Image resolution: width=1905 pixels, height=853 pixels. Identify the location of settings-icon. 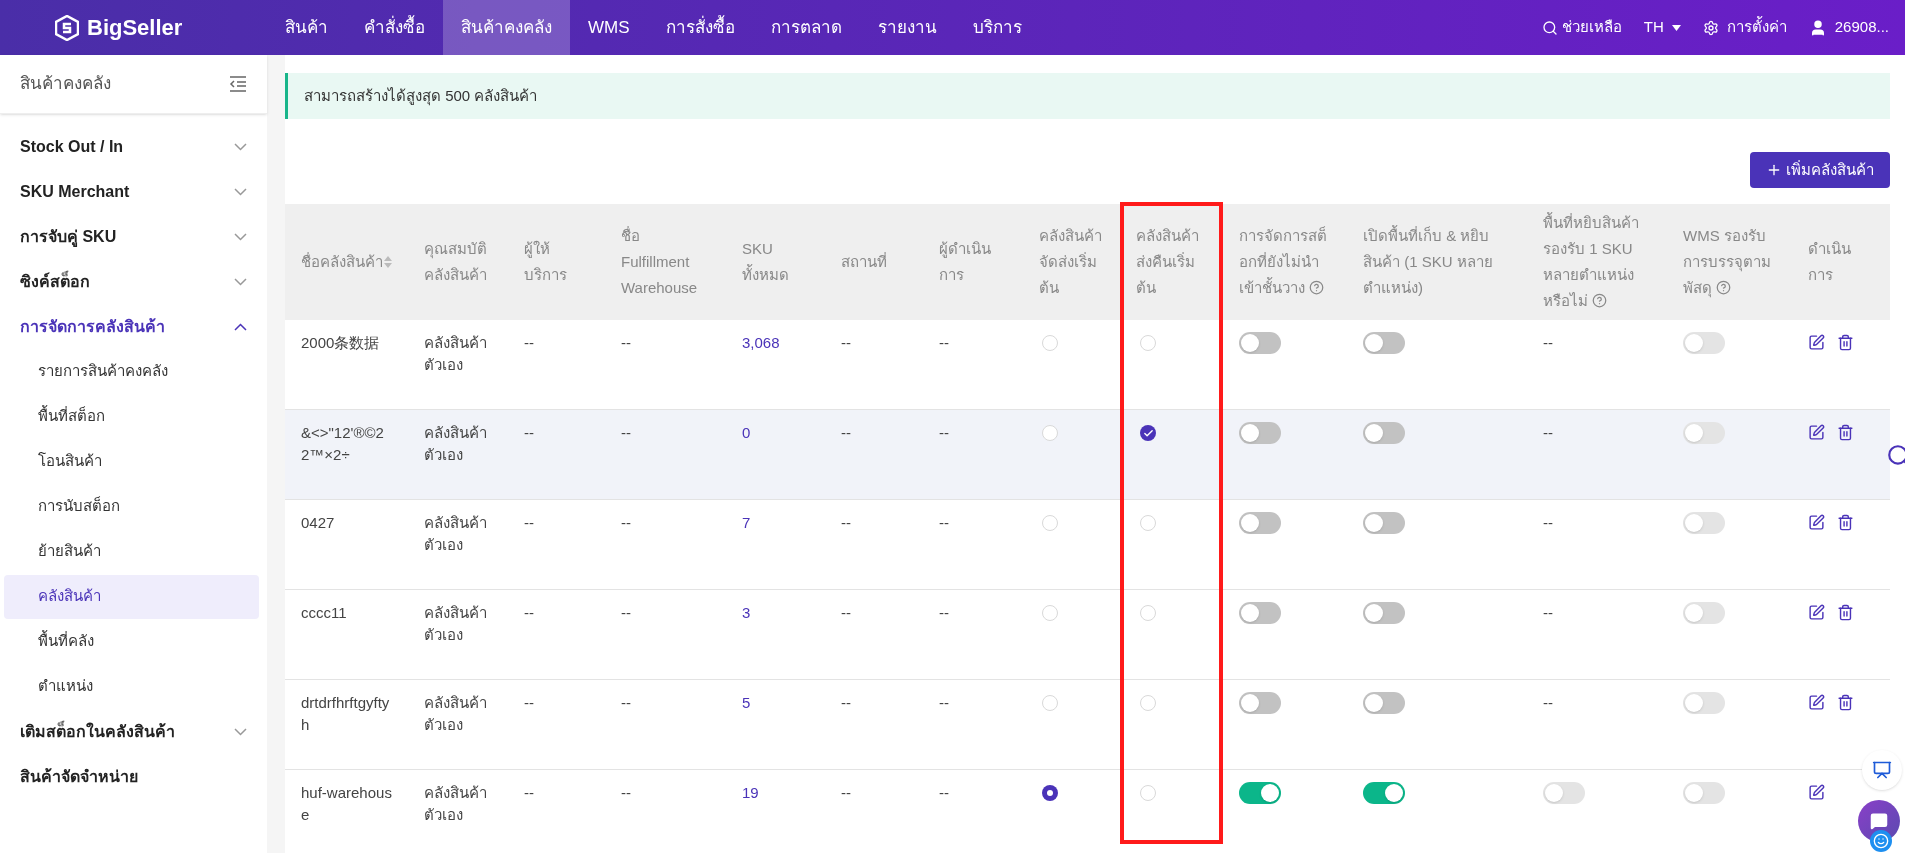
(1710, 27).